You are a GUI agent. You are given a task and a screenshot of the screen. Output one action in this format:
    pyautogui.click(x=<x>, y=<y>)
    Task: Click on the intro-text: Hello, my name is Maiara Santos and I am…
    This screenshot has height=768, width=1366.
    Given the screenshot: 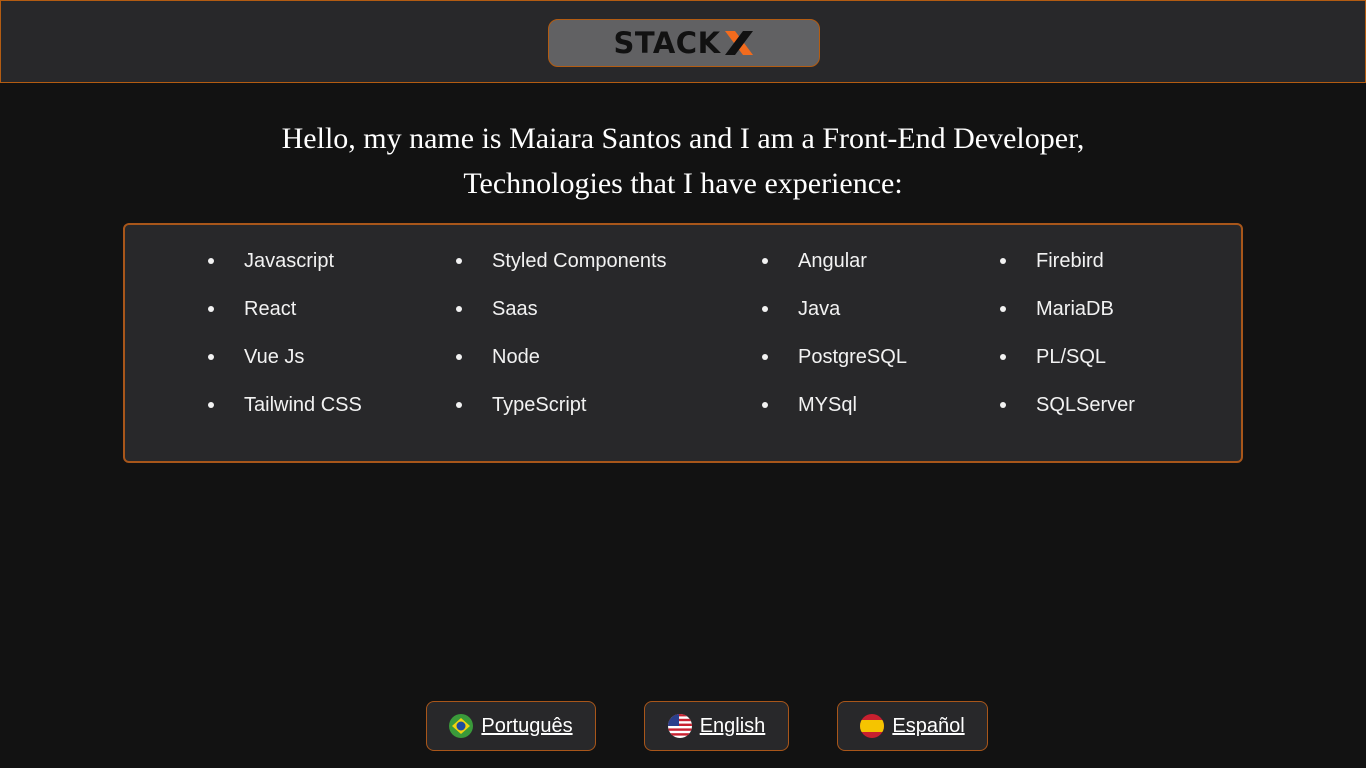 What is the action you would take?
    pyautogui.click(x=683, y=161)
    